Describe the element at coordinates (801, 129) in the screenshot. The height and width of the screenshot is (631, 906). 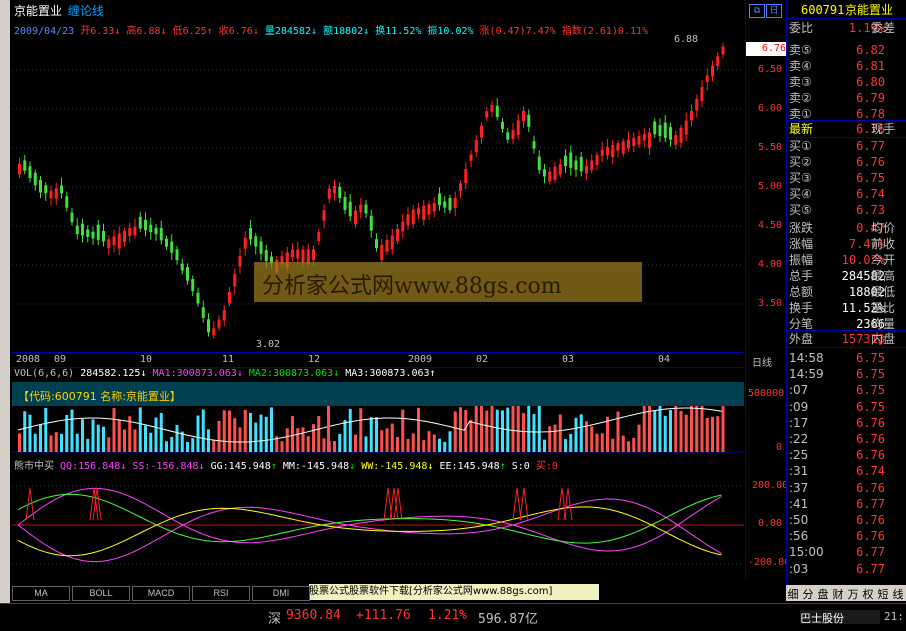
I see `last-label: 最新` at that location.